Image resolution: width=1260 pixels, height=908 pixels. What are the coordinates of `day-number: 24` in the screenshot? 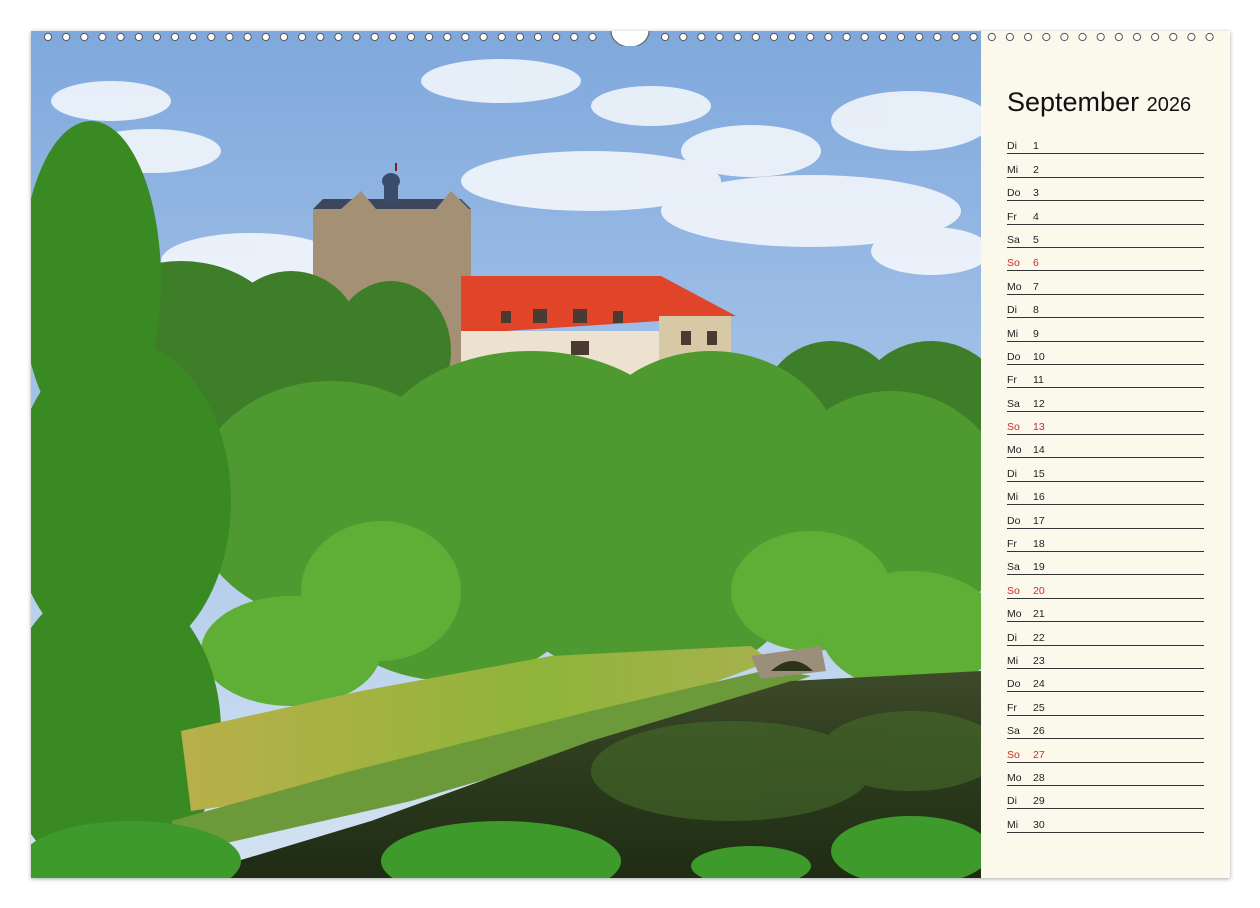 It's located at (1039, 684).